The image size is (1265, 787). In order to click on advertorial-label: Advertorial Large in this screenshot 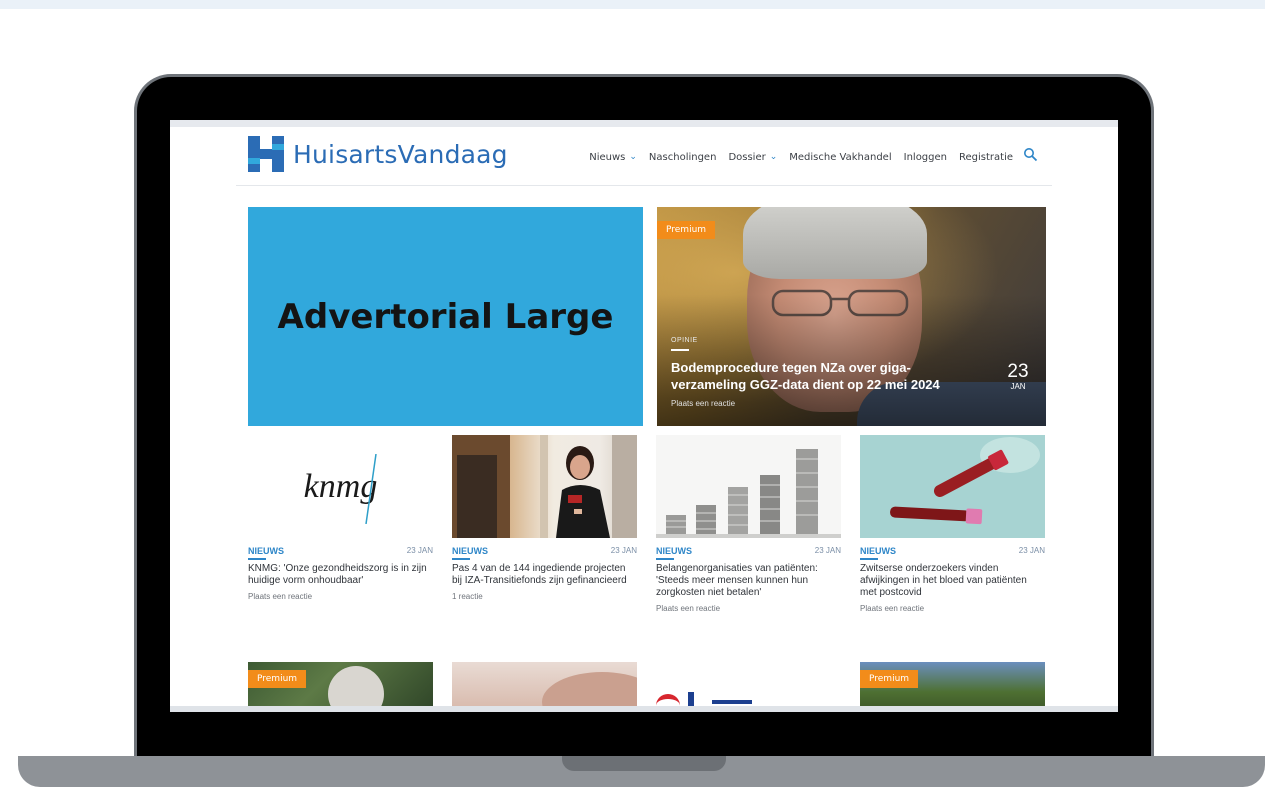, I will do `click(445, 316)`.